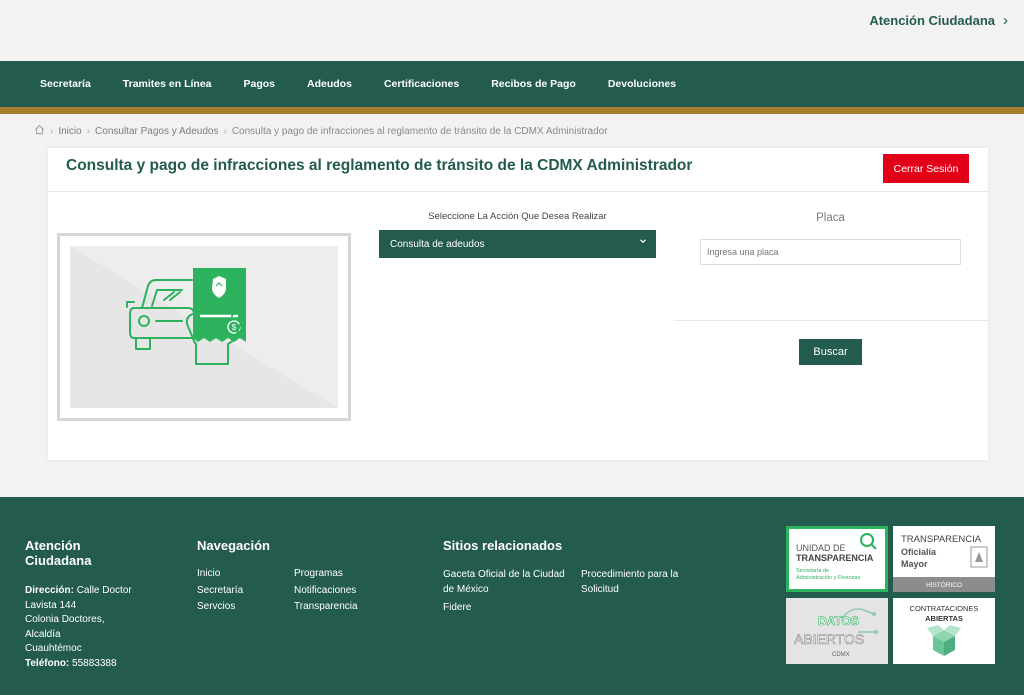  Describe the element at coordinates (944, 608) in the screenshot. I see `ca-line-1: CONTRATACIONES` at that location.